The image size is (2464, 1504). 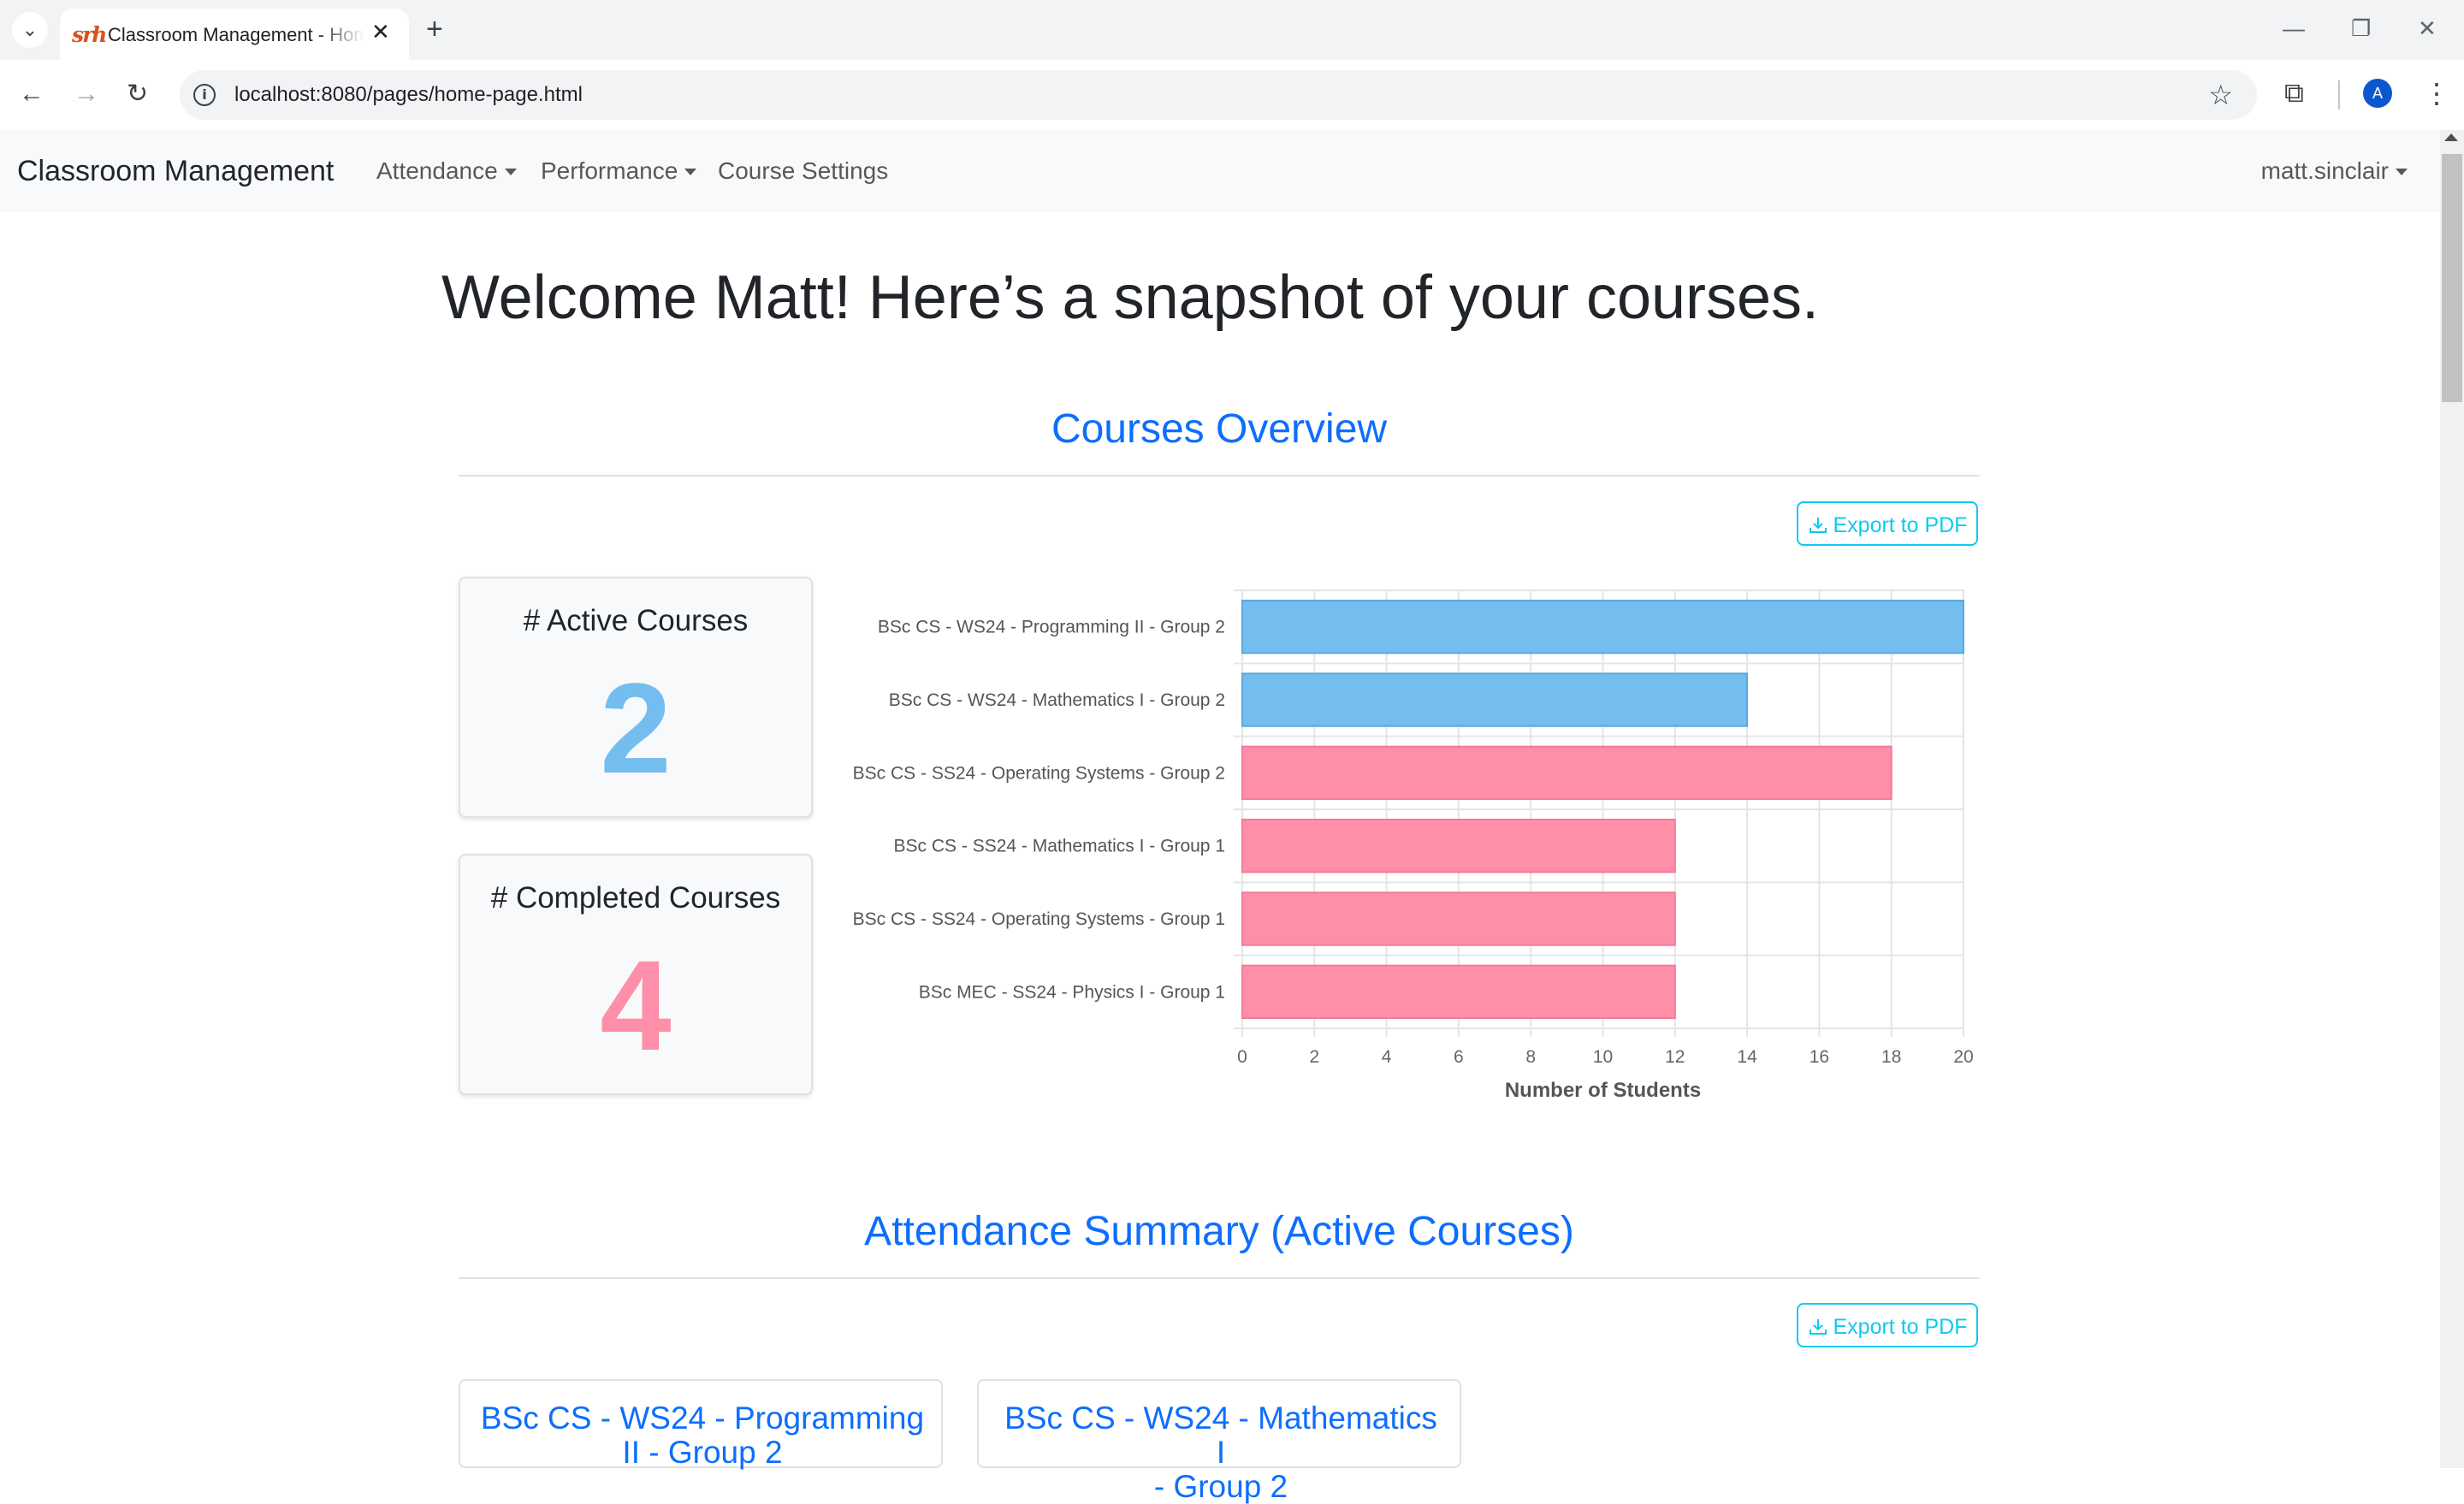 What do you see at coordinates (702, 1452) in the screenshot?
I see `course-title-line: II - Group 2` at bounding box center [702, 1452].